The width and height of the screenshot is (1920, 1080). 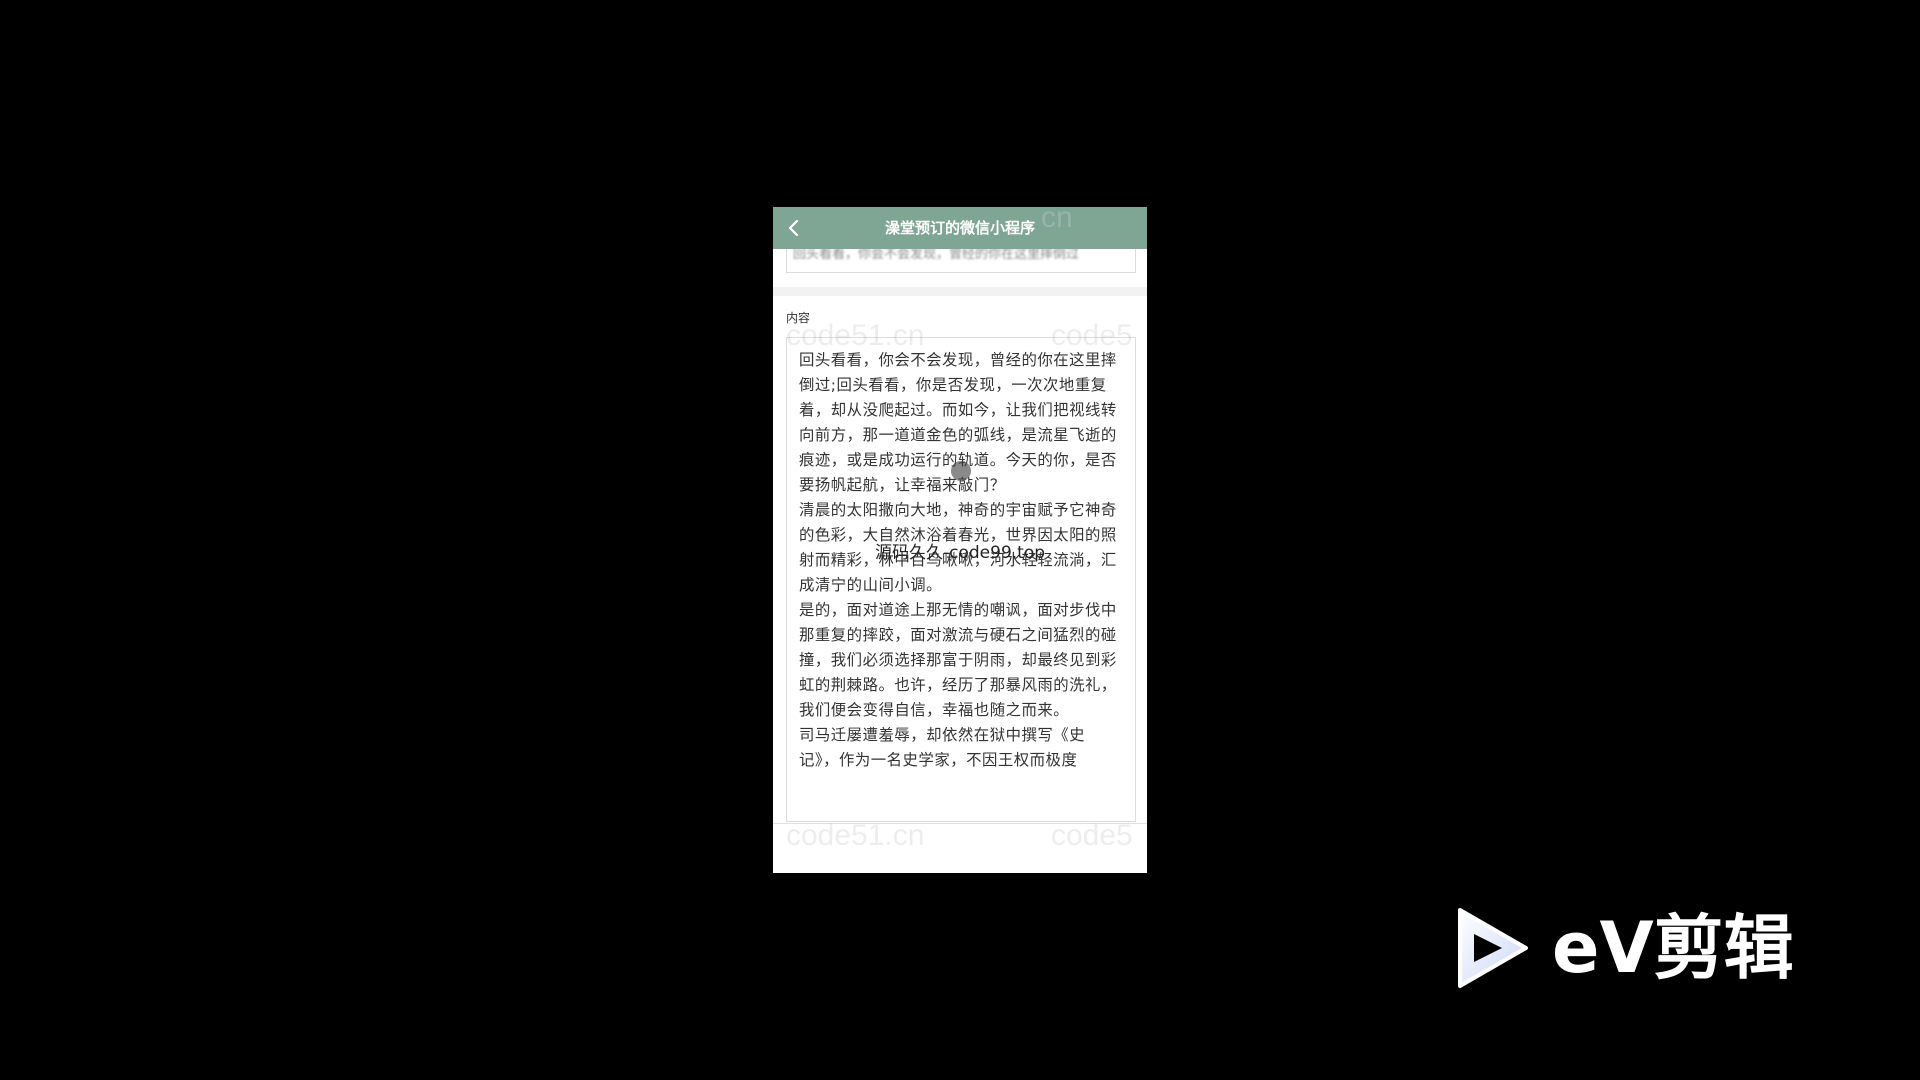 I want to click on section-divider, so click(x=960, y=291).